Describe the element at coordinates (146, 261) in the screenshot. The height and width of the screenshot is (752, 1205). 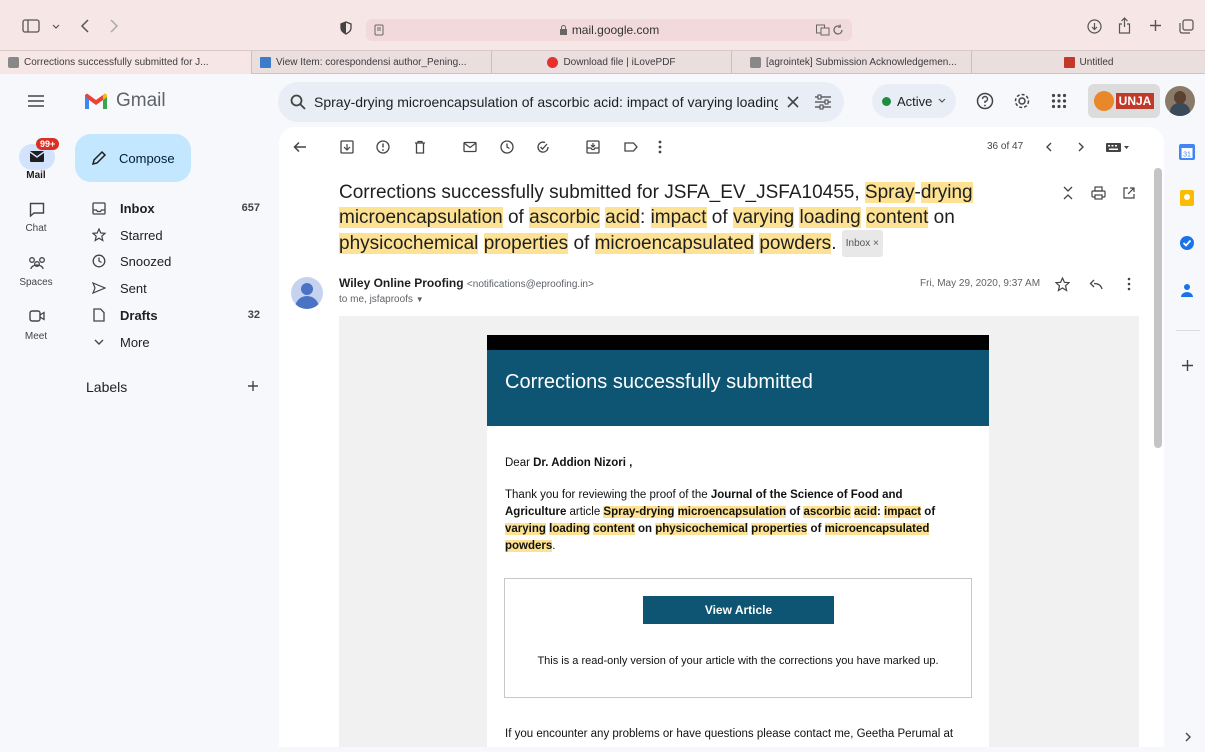
I see `nav-label: Snoozed` at that location.